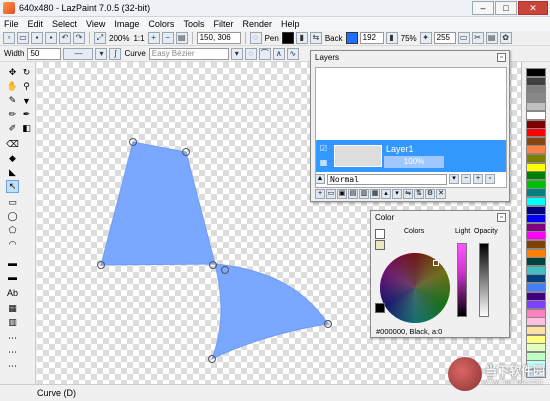  I want to click on save-as-icon: ▪, so click(51, 38).